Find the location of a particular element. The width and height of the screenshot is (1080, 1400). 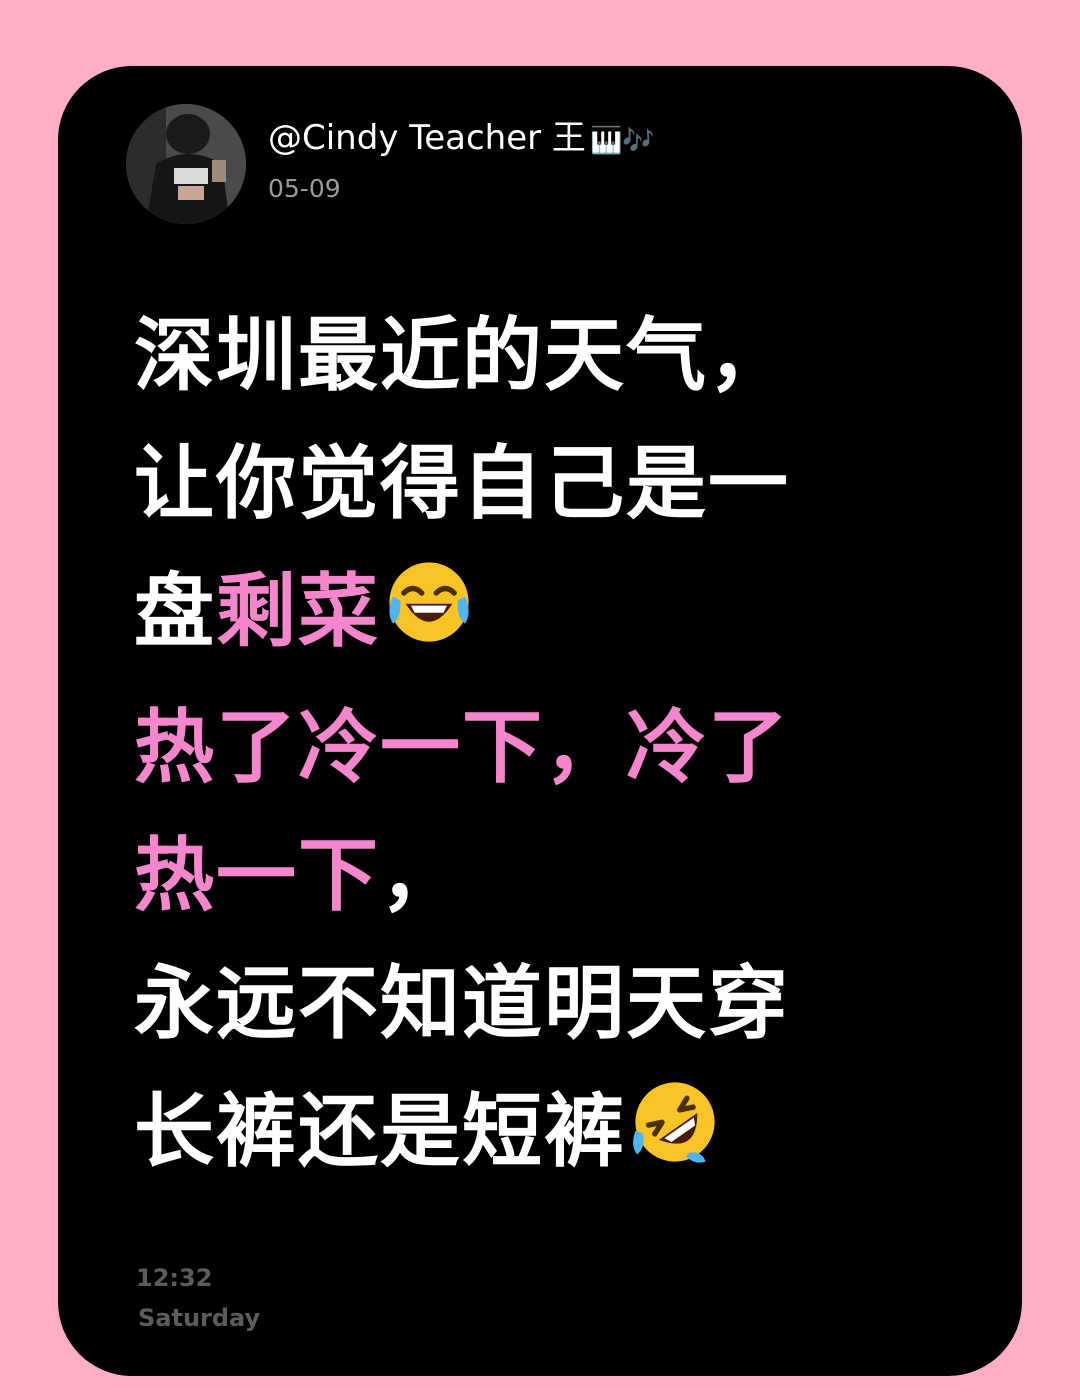

message-line: 深圳最近的天气， is located at coordinates (534, 356).